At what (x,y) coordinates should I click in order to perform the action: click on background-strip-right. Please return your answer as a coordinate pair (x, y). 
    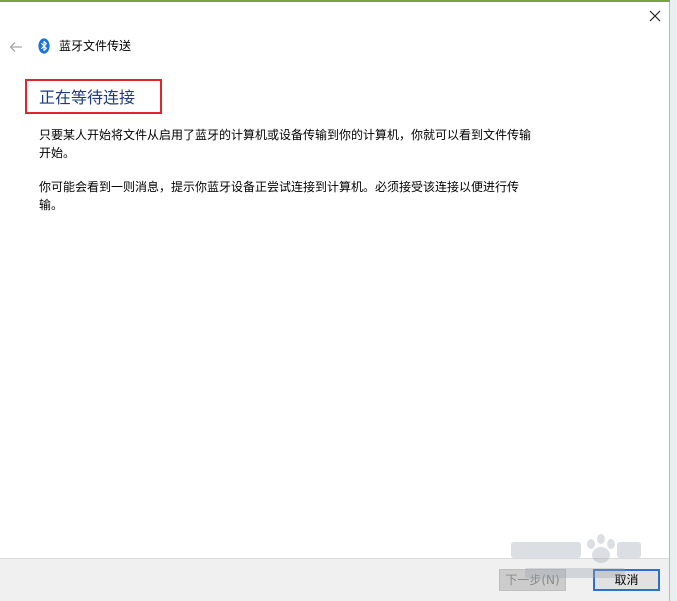
    Looking at the image, I should click on (673, 300).